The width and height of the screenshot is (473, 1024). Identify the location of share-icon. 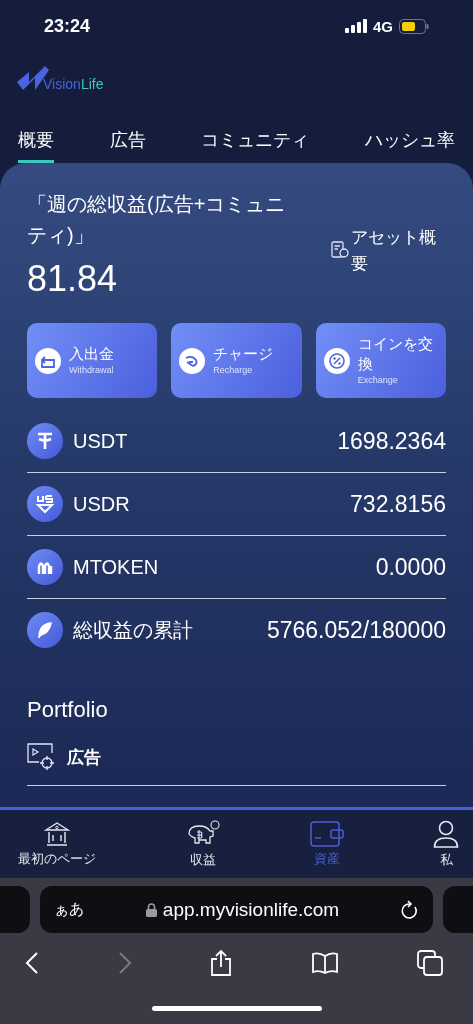
(221, 963).